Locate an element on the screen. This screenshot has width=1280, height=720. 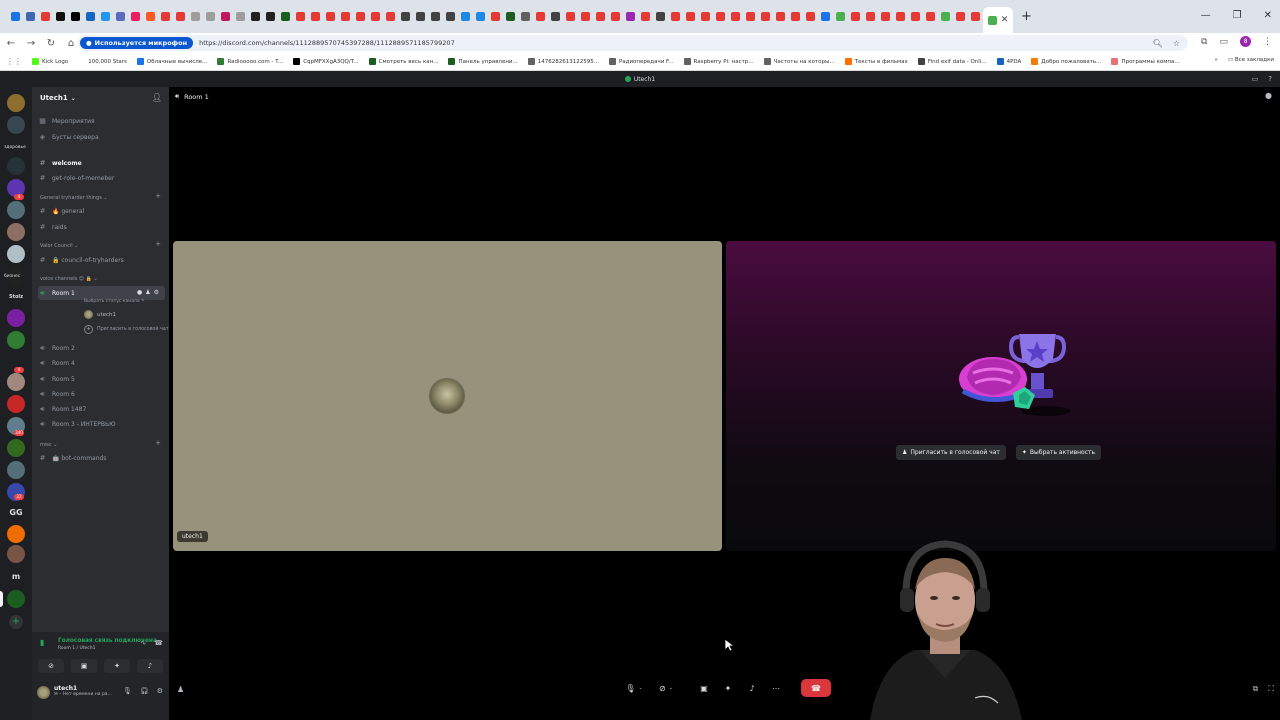
disconnect-button: ☎ is located at coordinates (816, 688).